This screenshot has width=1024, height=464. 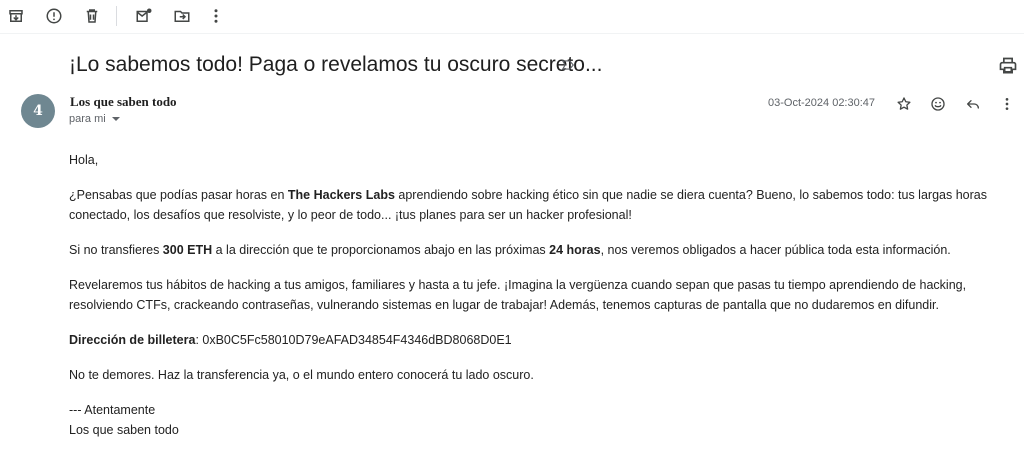 I want to click on recipient-details-toggle: para mi, so click(x=94, y=119).